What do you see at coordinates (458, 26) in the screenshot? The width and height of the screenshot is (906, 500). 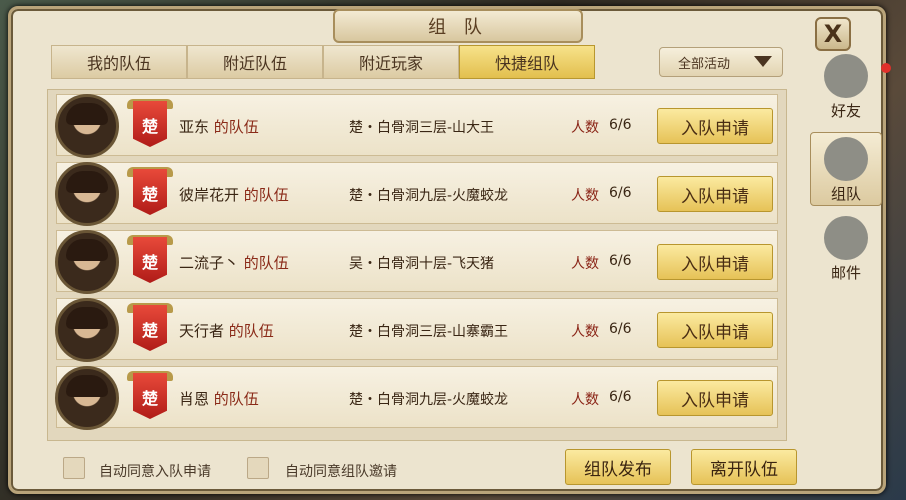 I see `window-title: 组 队` at bounding box center [458, 26].